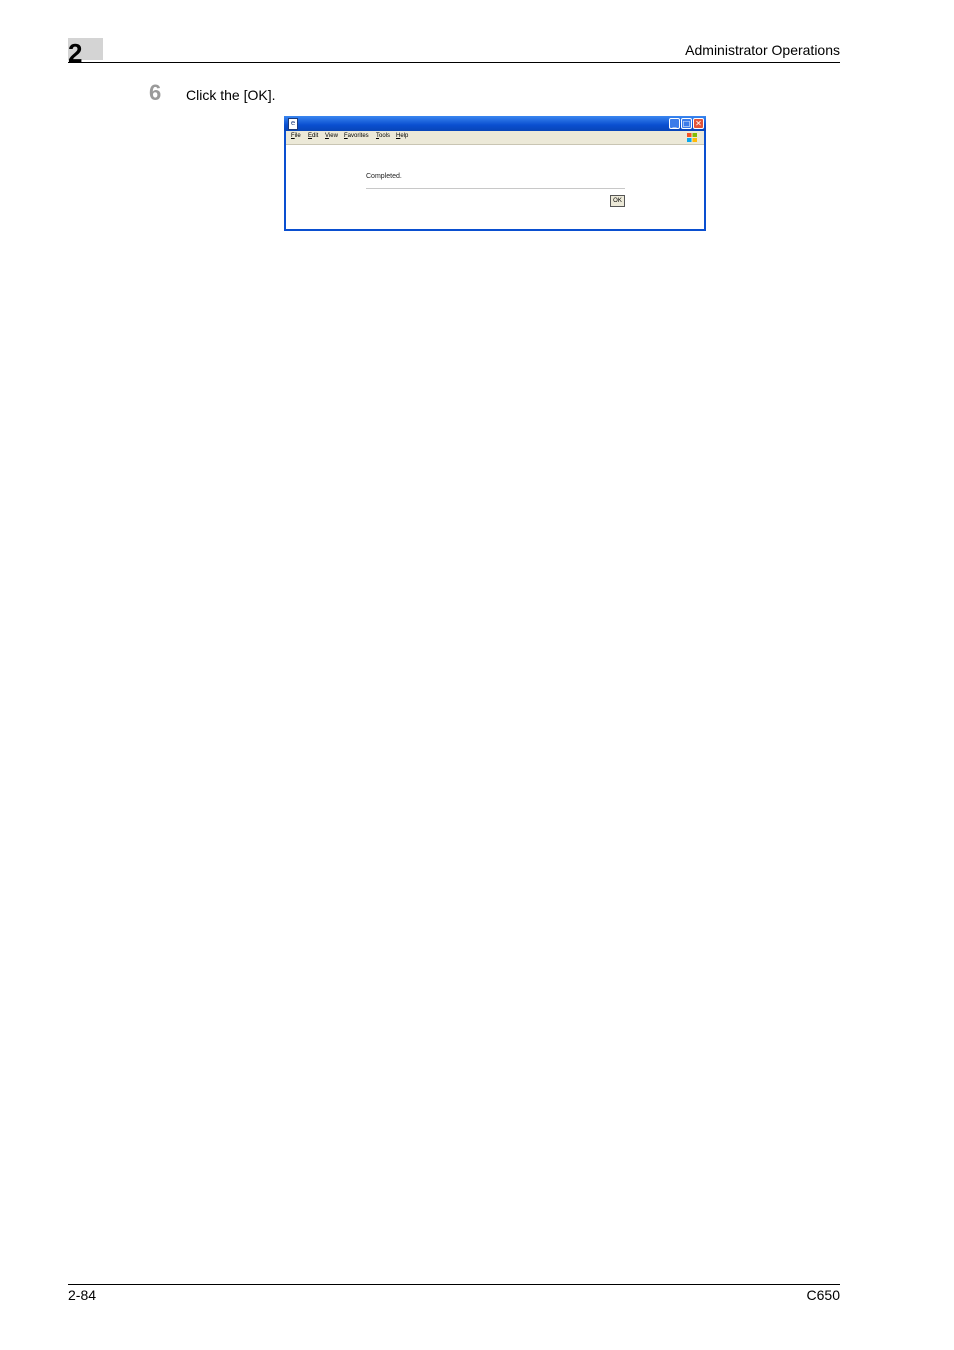  I want to click on maximize-icon: □, so click(686, 123).